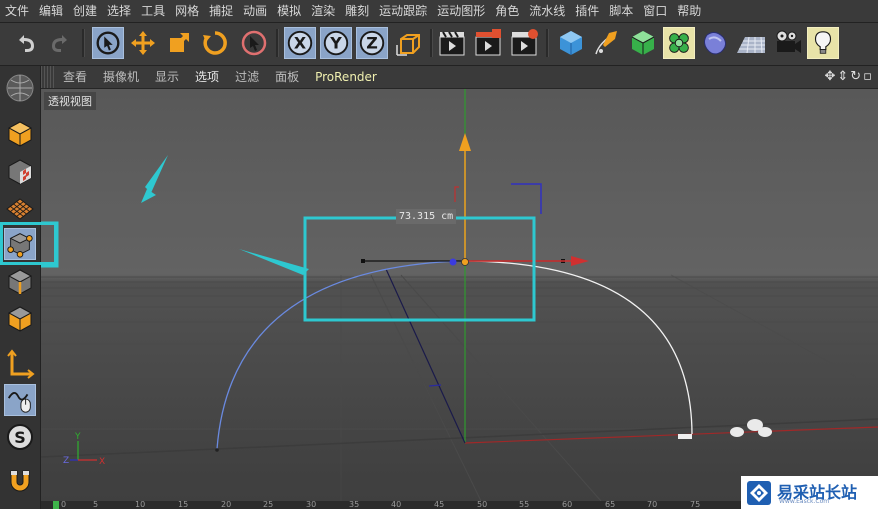  What do you see at coordinates (643, 43) in the screenshot?
I see `subdivision-icon` at bounding box center [643, 43].